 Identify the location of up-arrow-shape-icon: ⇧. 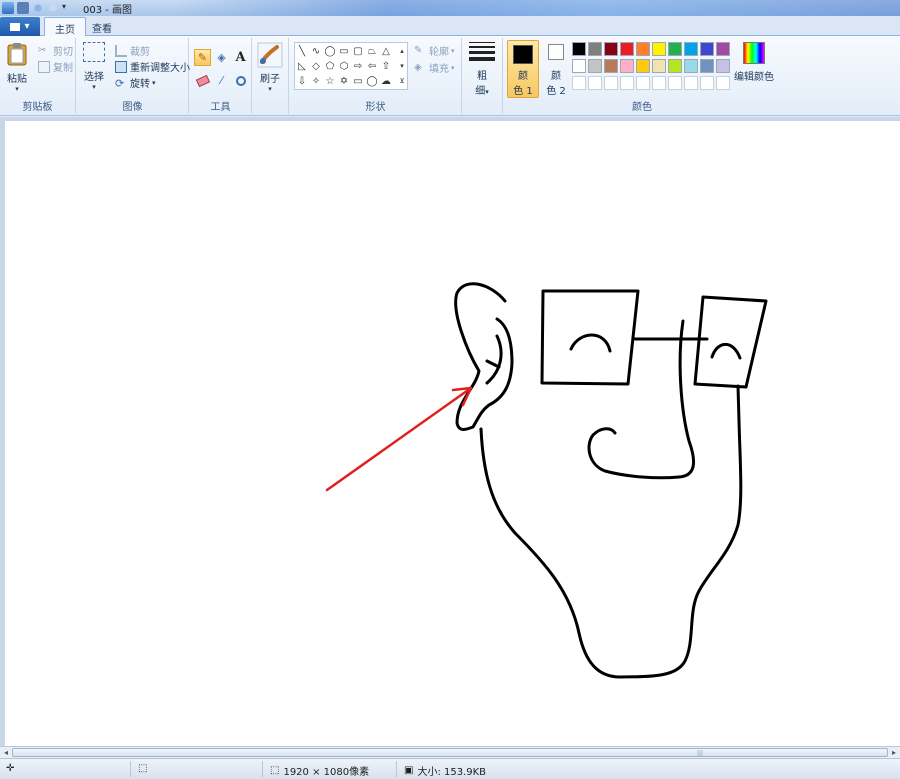
(386, 66).